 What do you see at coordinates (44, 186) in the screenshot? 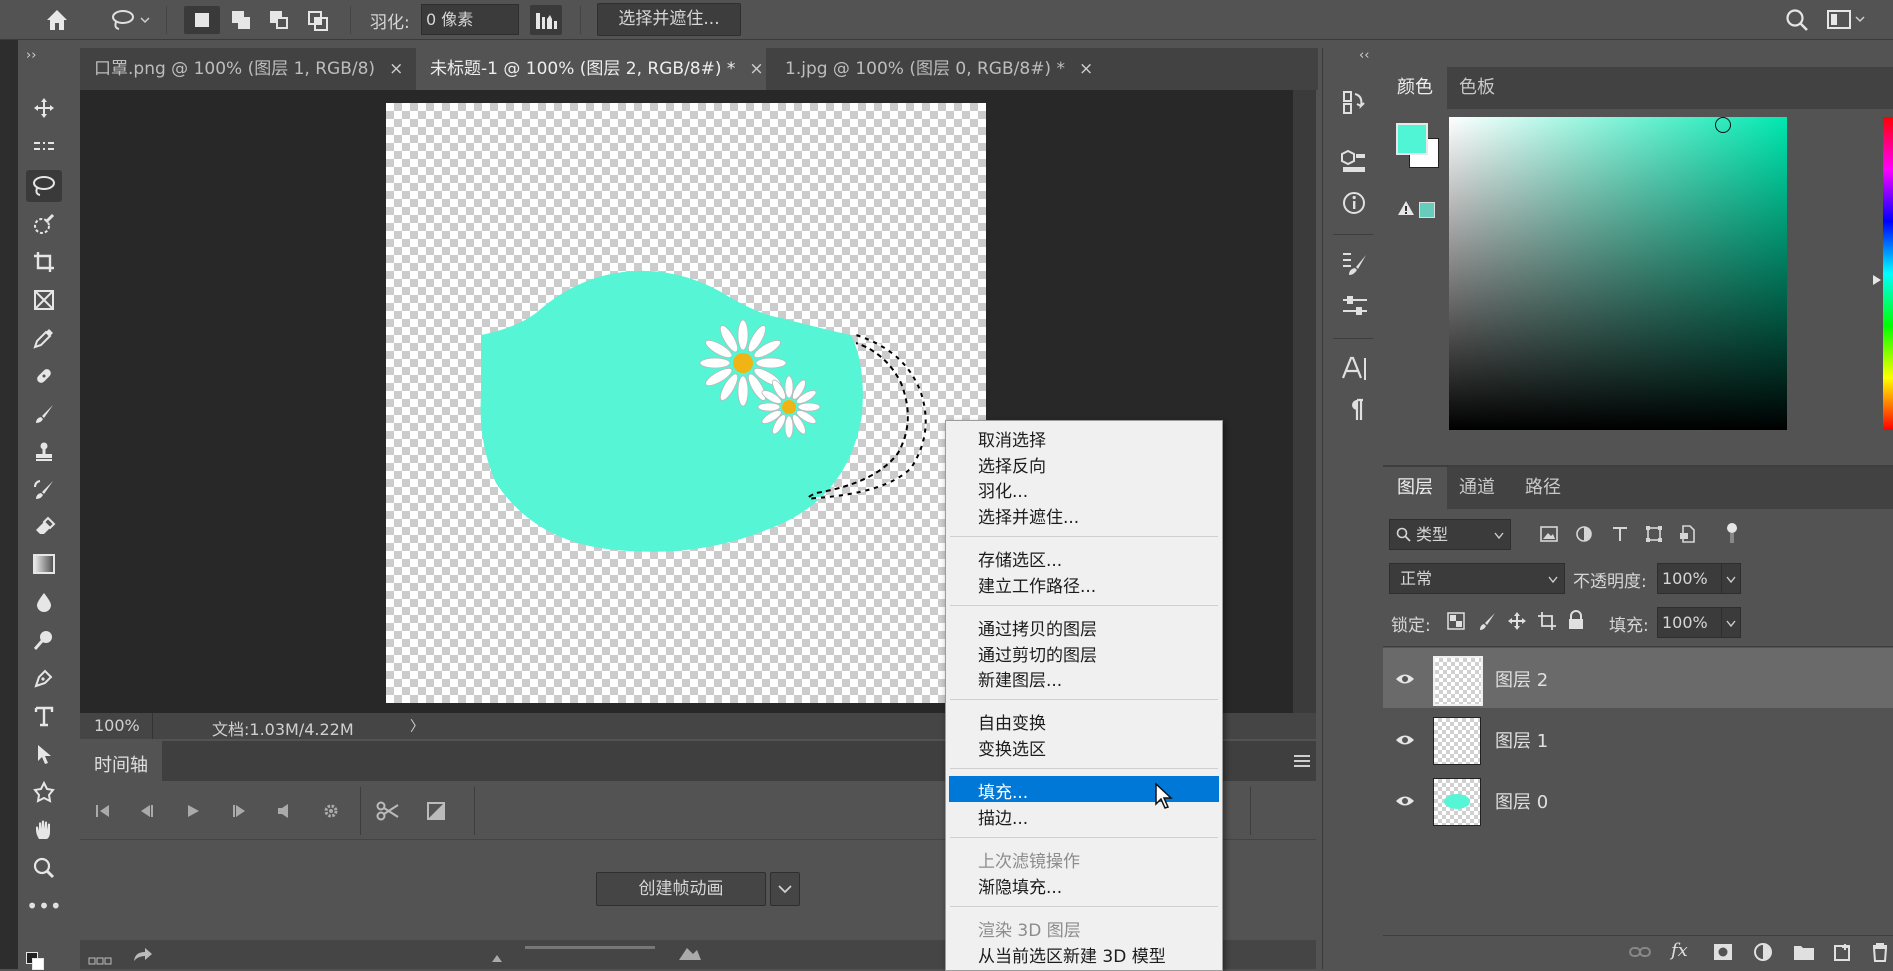
I see `lasso-icon` at bounding box center [44, 186].